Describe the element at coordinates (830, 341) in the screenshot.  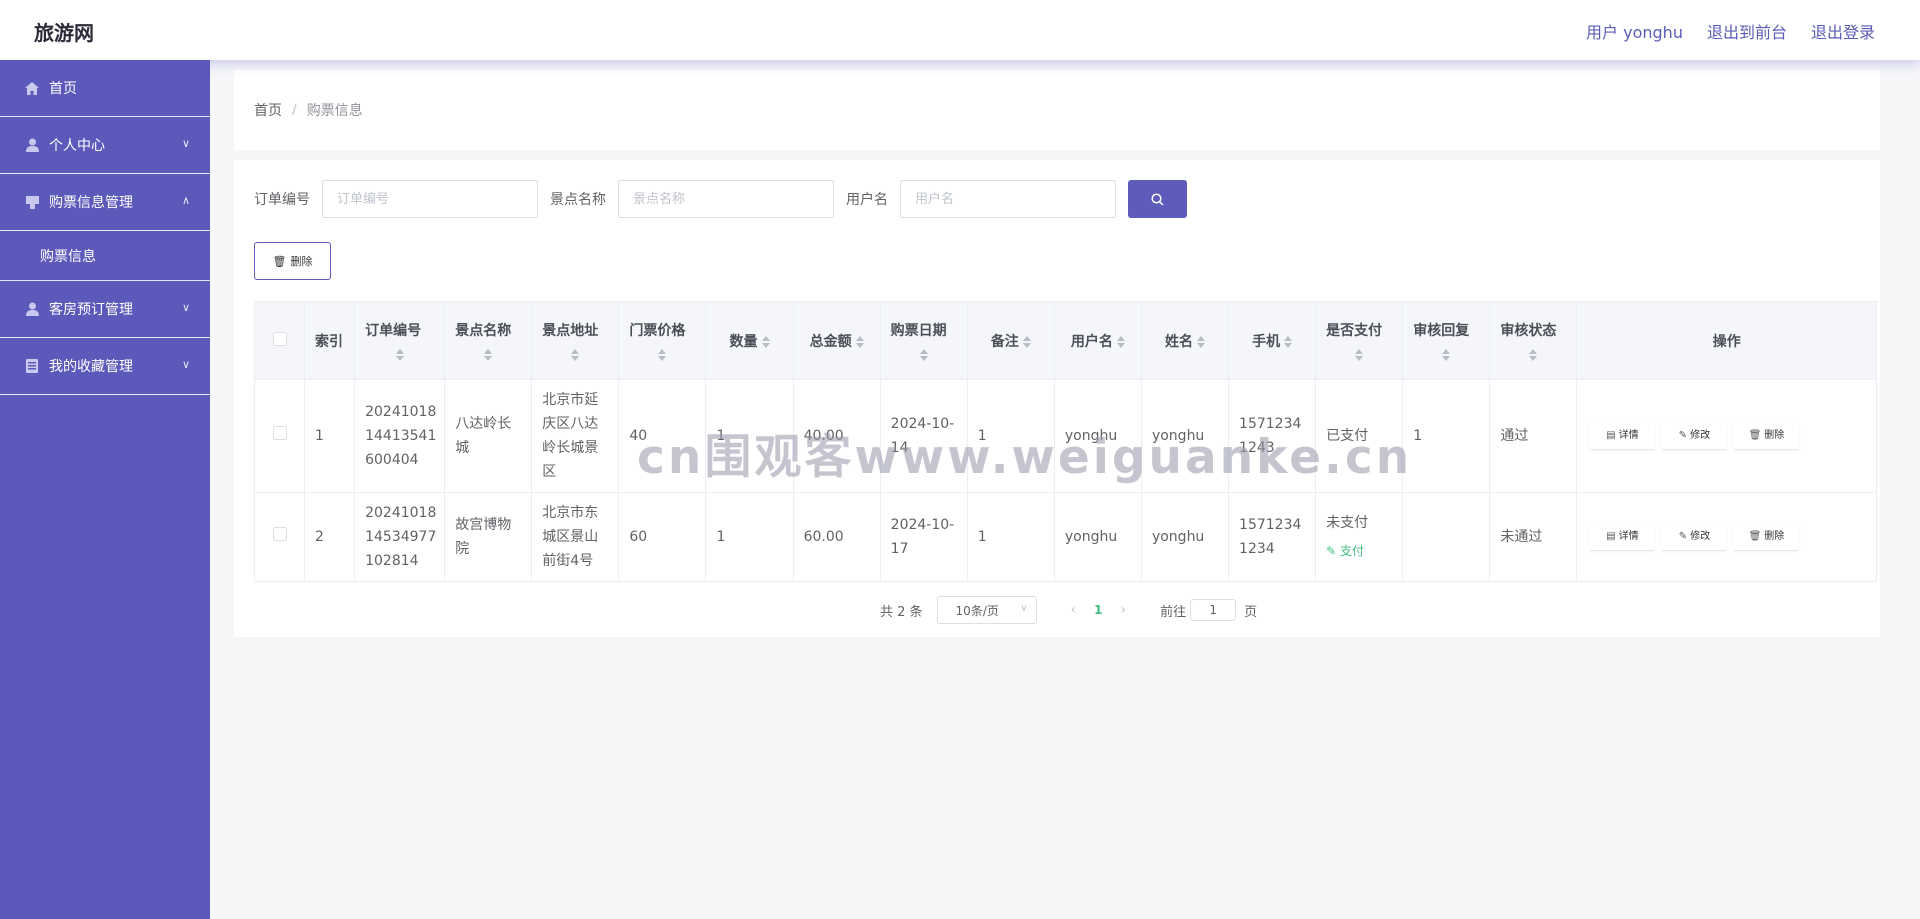
I see `header-label: 总金额` at that location.